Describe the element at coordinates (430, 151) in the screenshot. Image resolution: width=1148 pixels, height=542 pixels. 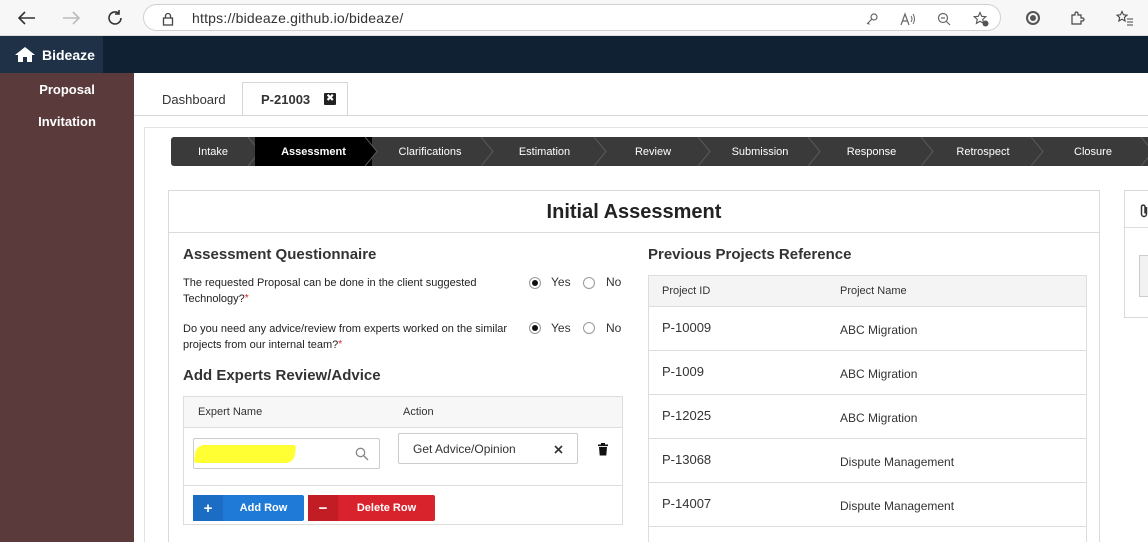
I see `step-clarifications: Clarifications` at that location.